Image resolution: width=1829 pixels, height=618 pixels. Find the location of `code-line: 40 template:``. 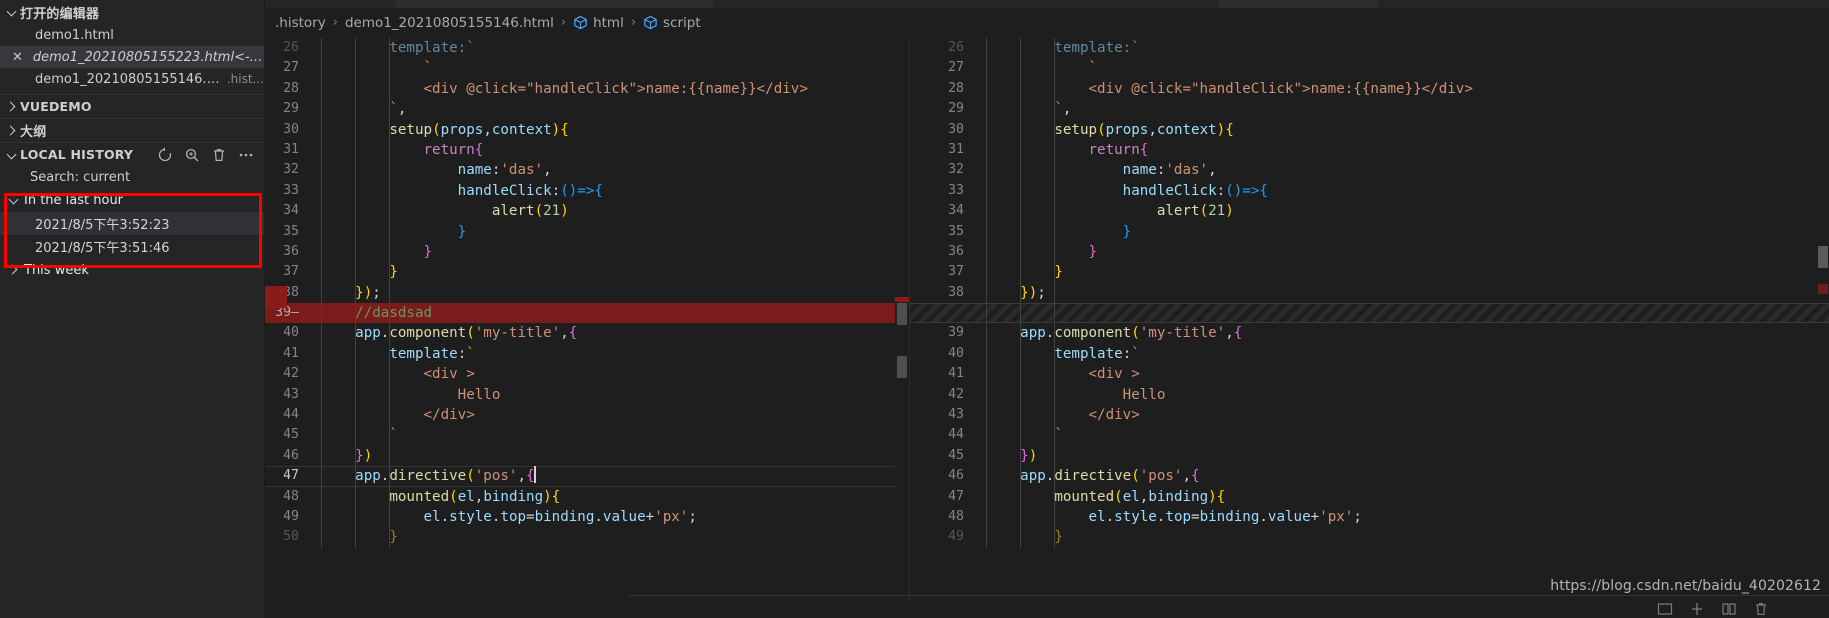

code-line: 40 template:` is located at coordinates (1369, 354).